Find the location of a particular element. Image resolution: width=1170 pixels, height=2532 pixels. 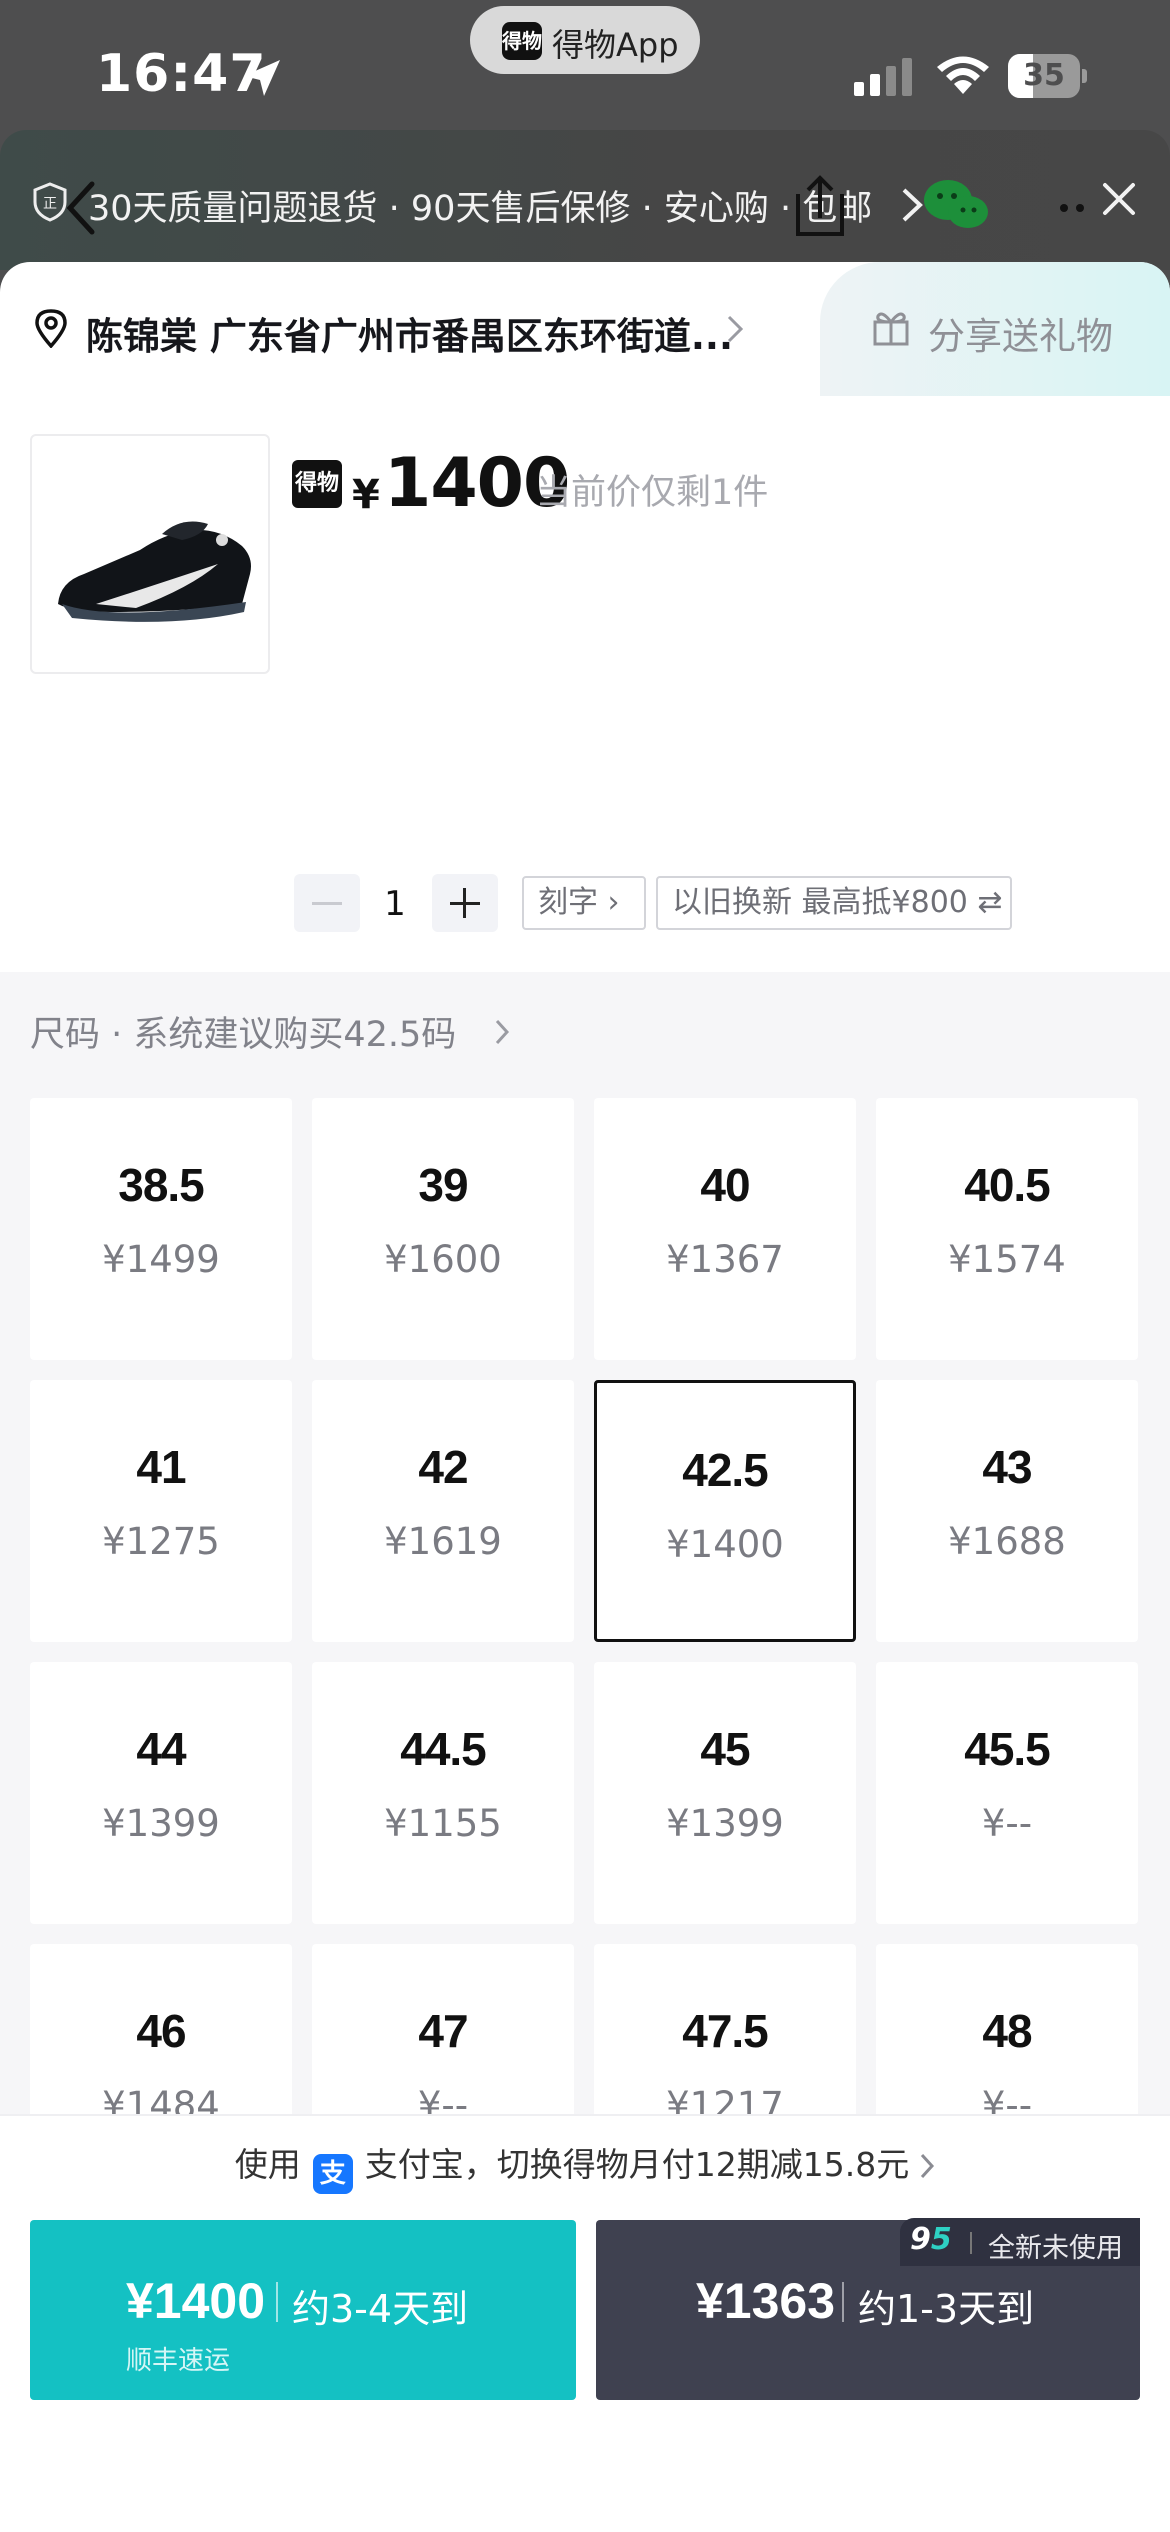

size-price: ¥1600 is located at coordinates (443, 1259).